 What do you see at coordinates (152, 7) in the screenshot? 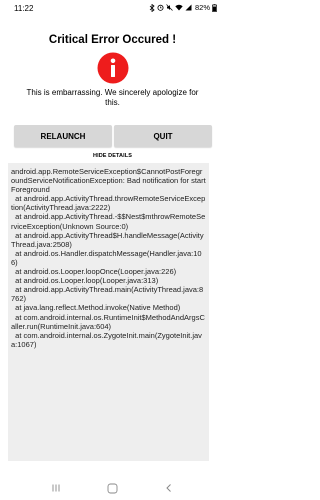
I see `bluetooth-icon` at bounding box center [152, 7].